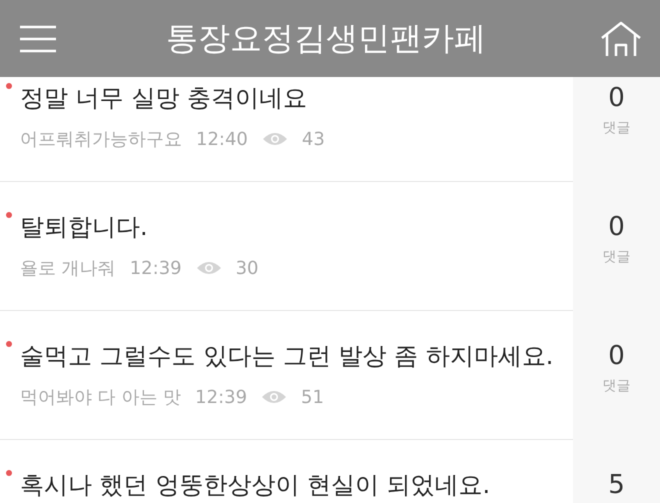 Image resolution: width=660 pixels, height=503 pixels. I want to click on post-title: 술먹고 그럴수도 있다는 그런 발상 좀 하지마세요., so click(287, 356).